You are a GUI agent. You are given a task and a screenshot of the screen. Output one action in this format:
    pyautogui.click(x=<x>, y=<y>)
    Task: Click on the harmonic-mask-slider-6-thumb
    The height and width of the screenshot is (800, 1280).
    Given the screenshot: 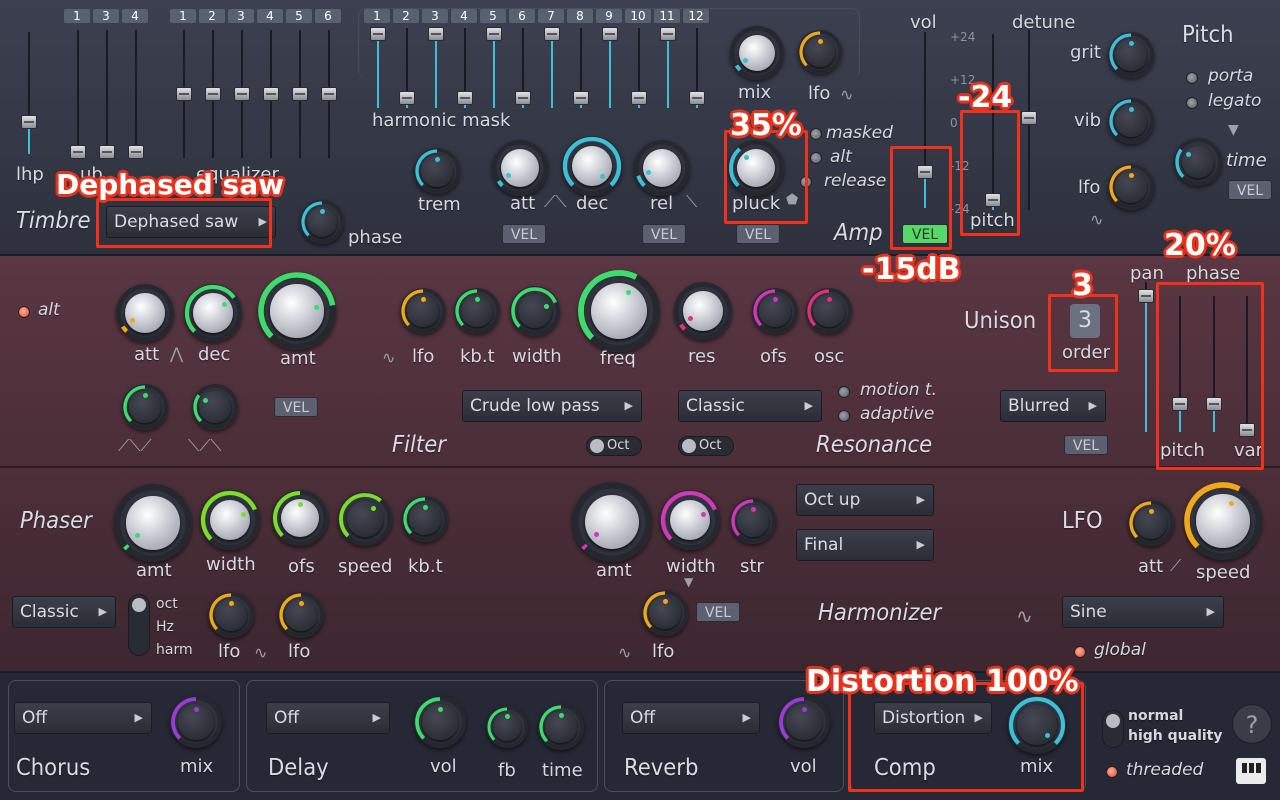 What is the action you would take?
    pyautogui.click(x=523, y=98)
    